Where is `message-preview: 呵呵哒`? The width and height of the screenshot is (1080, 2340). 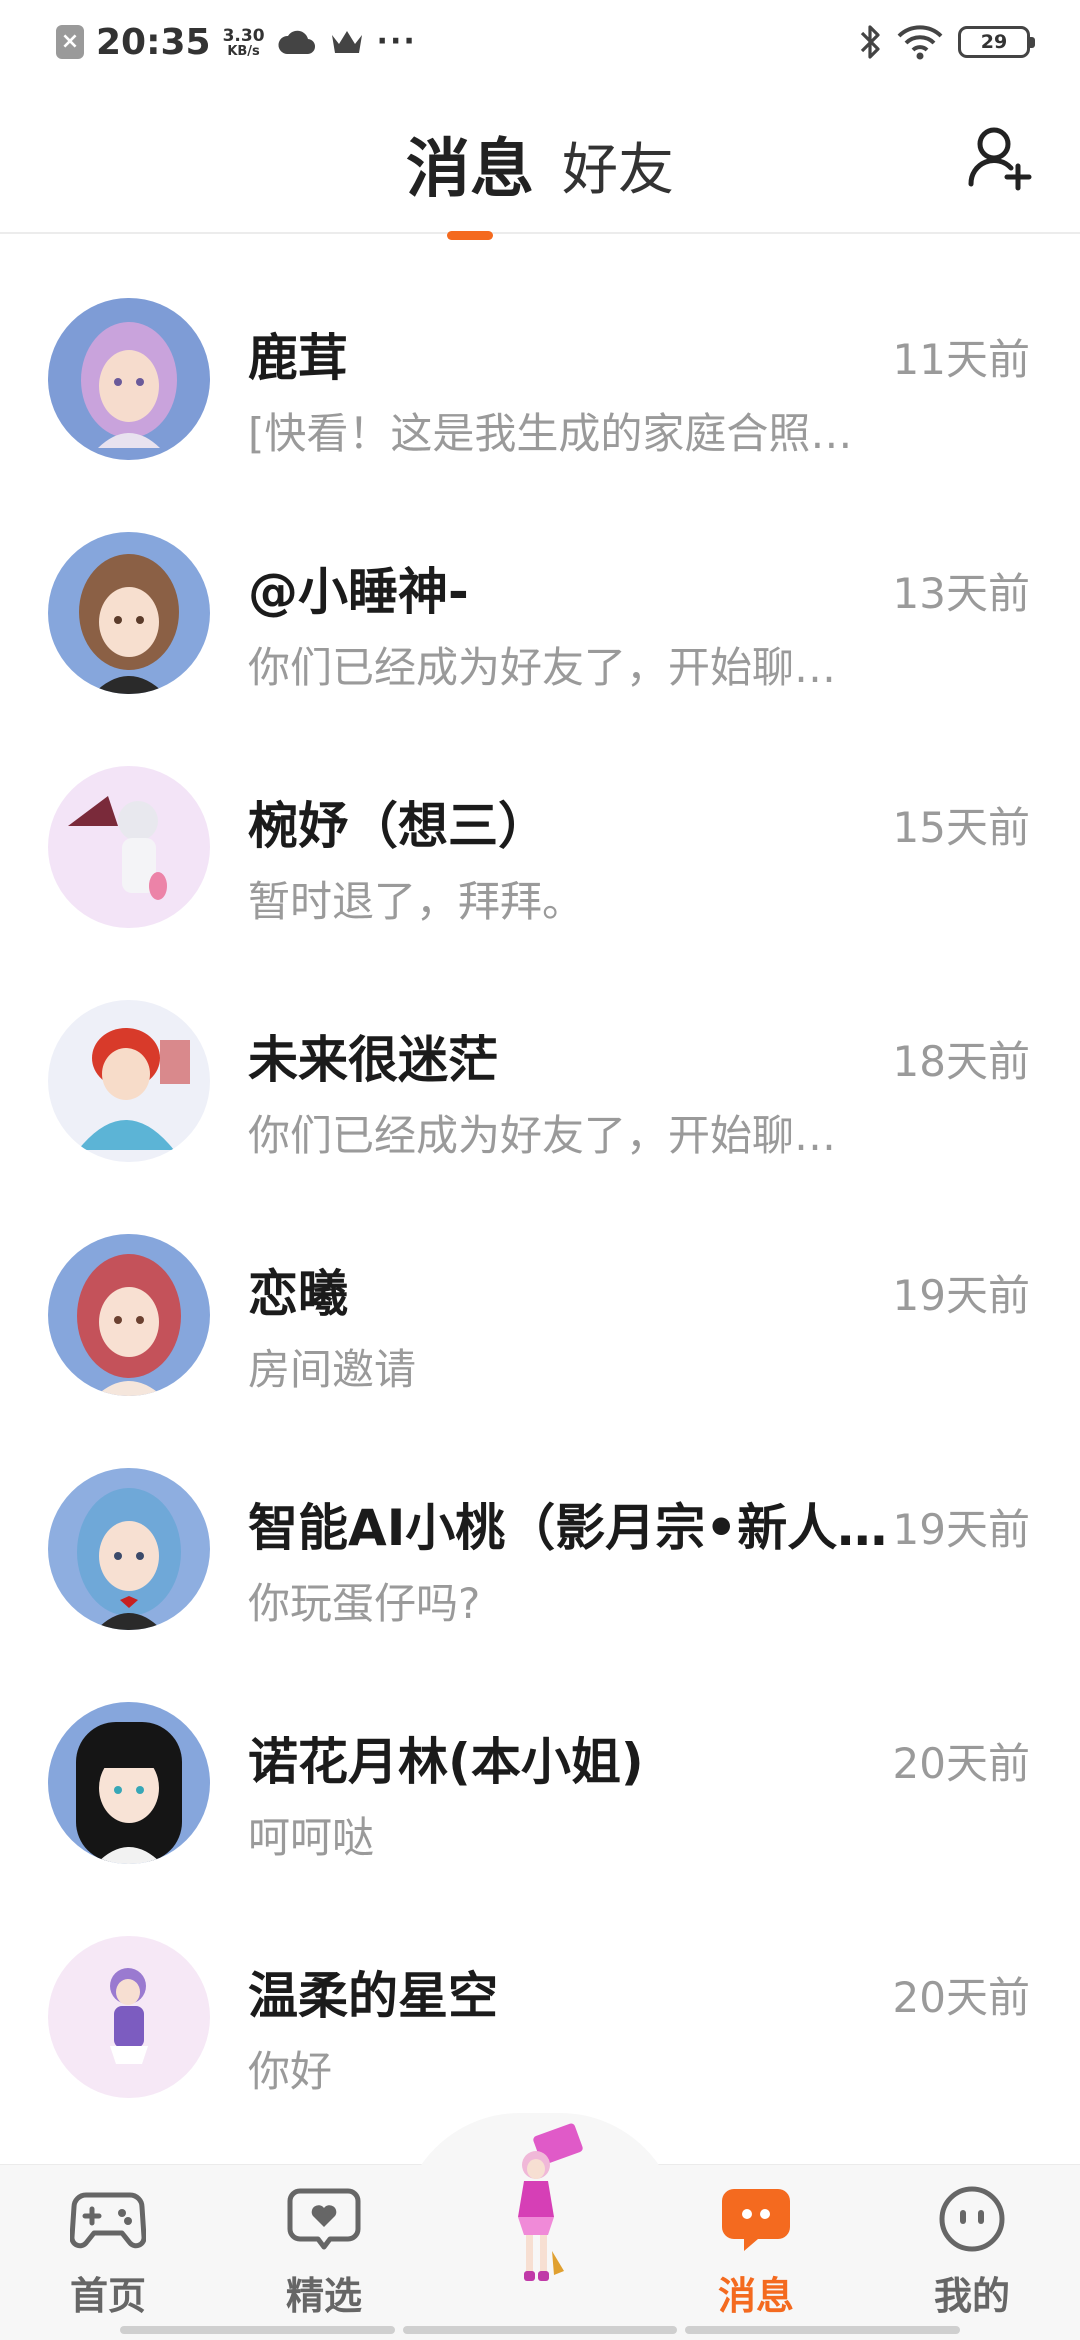
message-preview: 呵呵哒 is located at coordinates (311, 1837).